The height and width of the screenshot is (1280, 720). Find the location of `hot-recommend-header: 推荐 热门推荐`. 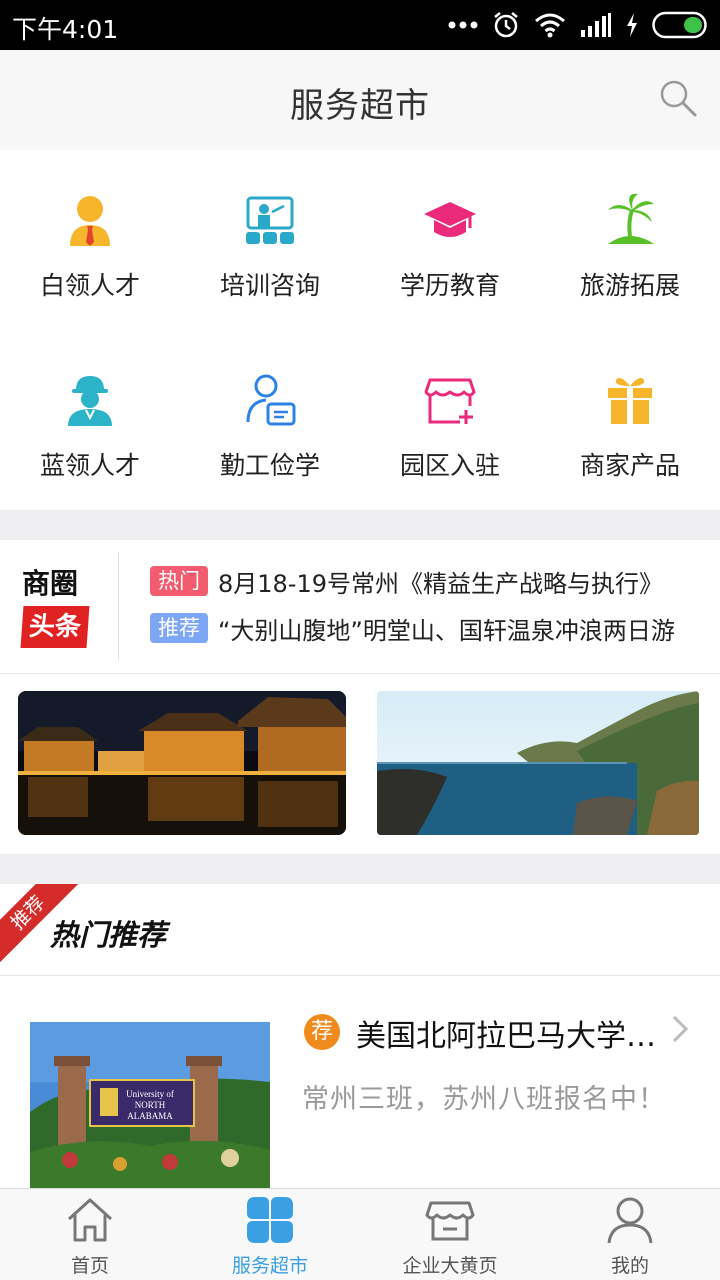

hot-recommend-header: 推荐 热门推荐 is located at coordinates (360, 930).